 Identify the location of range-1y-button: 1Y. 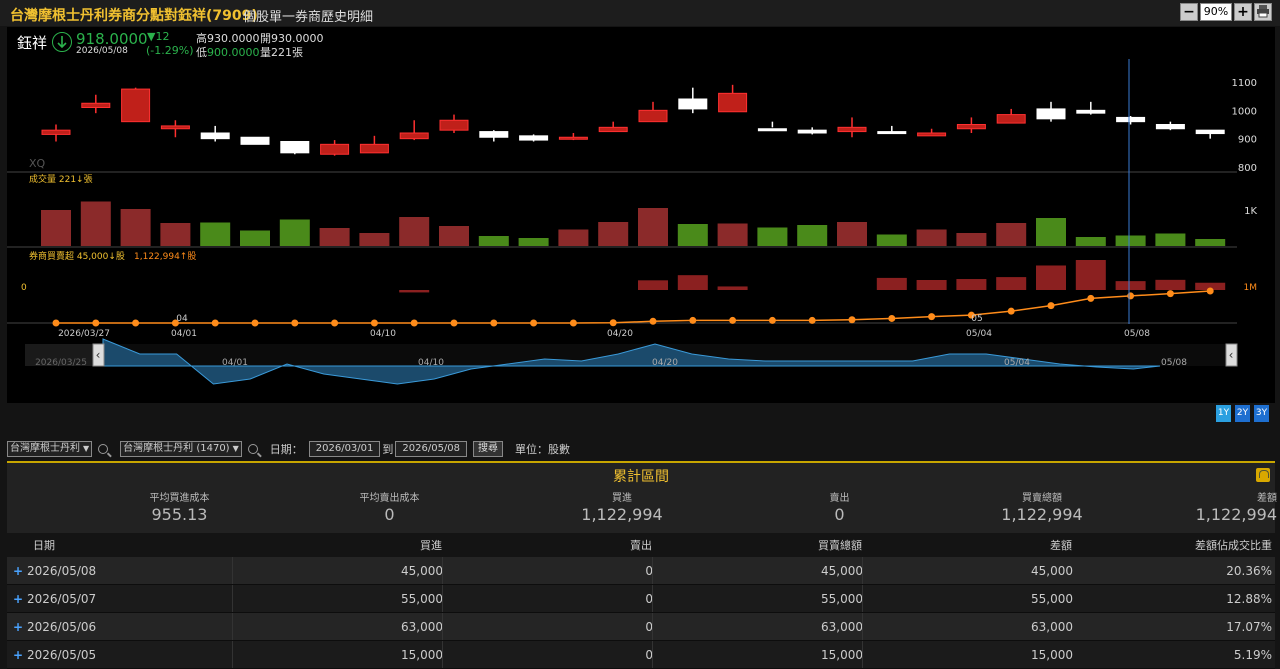
(1223, 413).